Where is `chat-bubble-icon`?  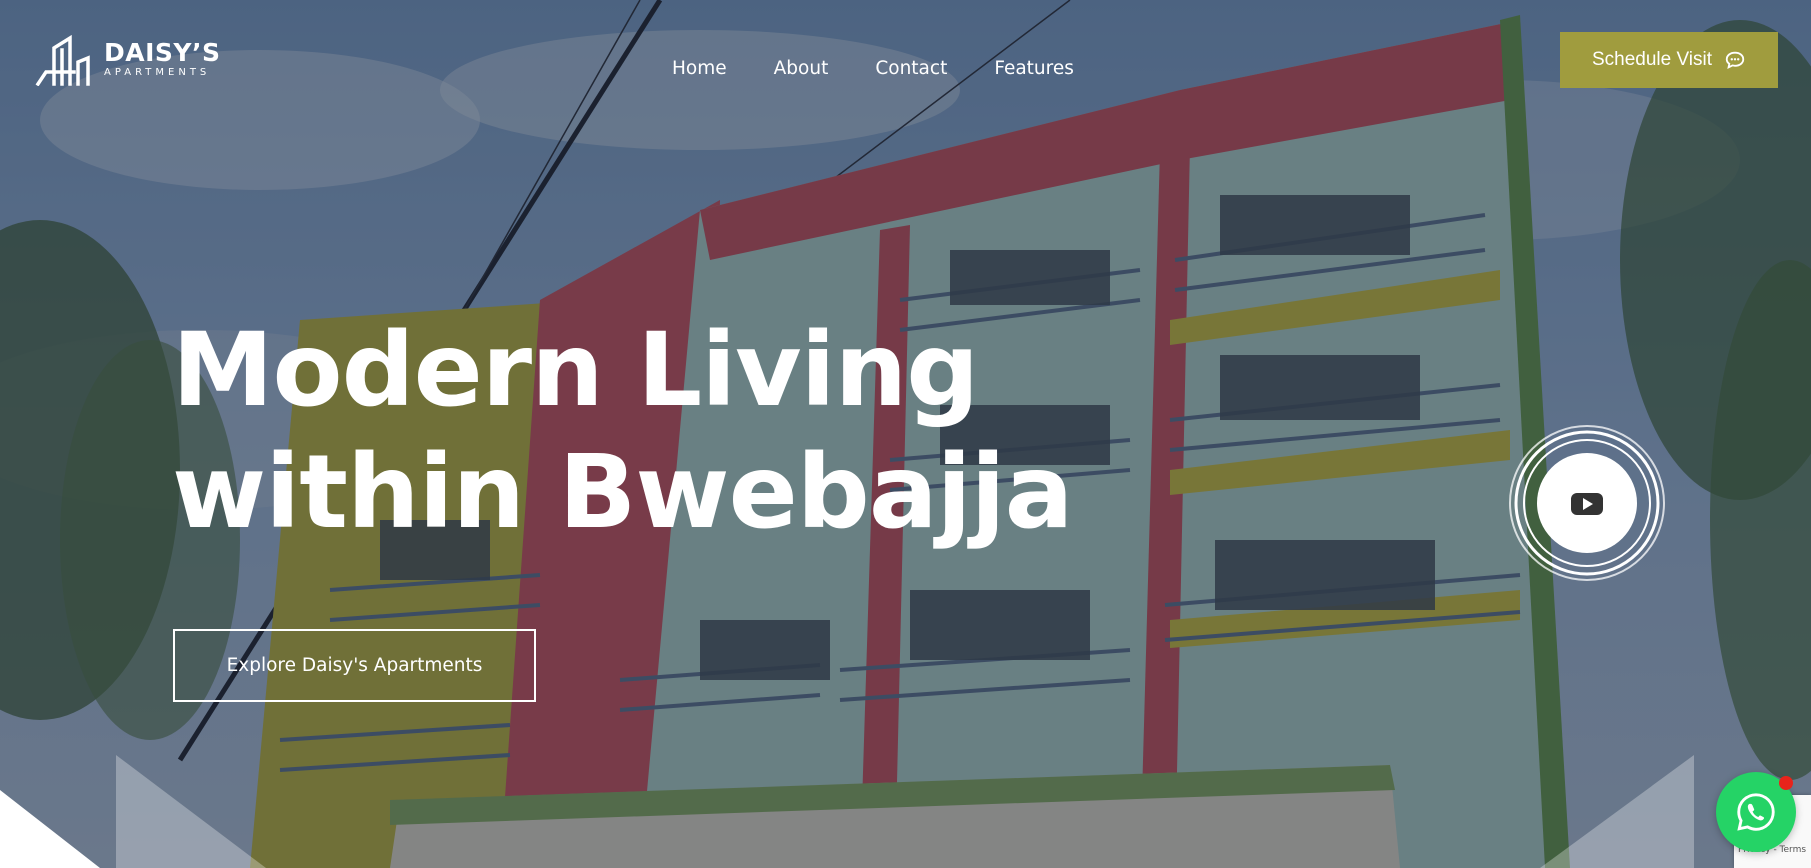 chat-bubble-icon is located at coordinates (1735, 60).